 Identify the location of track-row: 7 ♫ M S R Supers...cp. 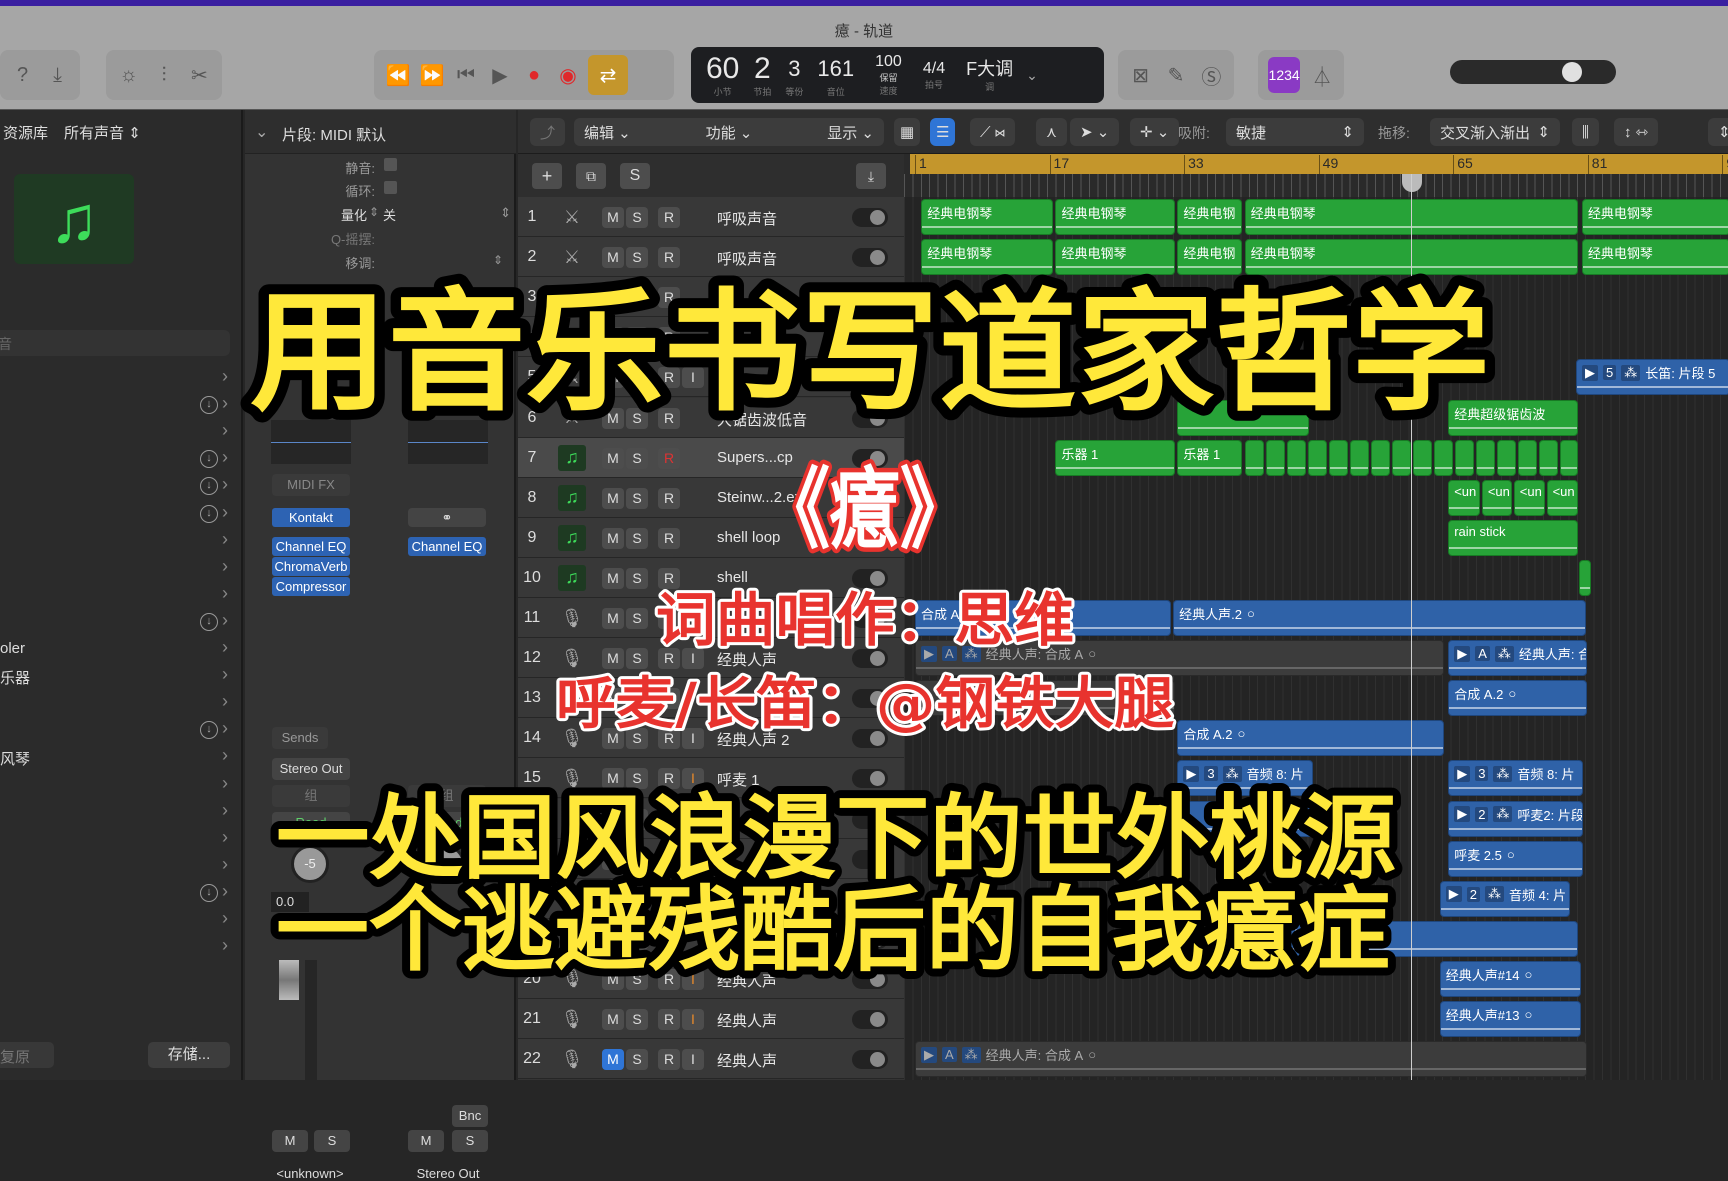
(711, 457).